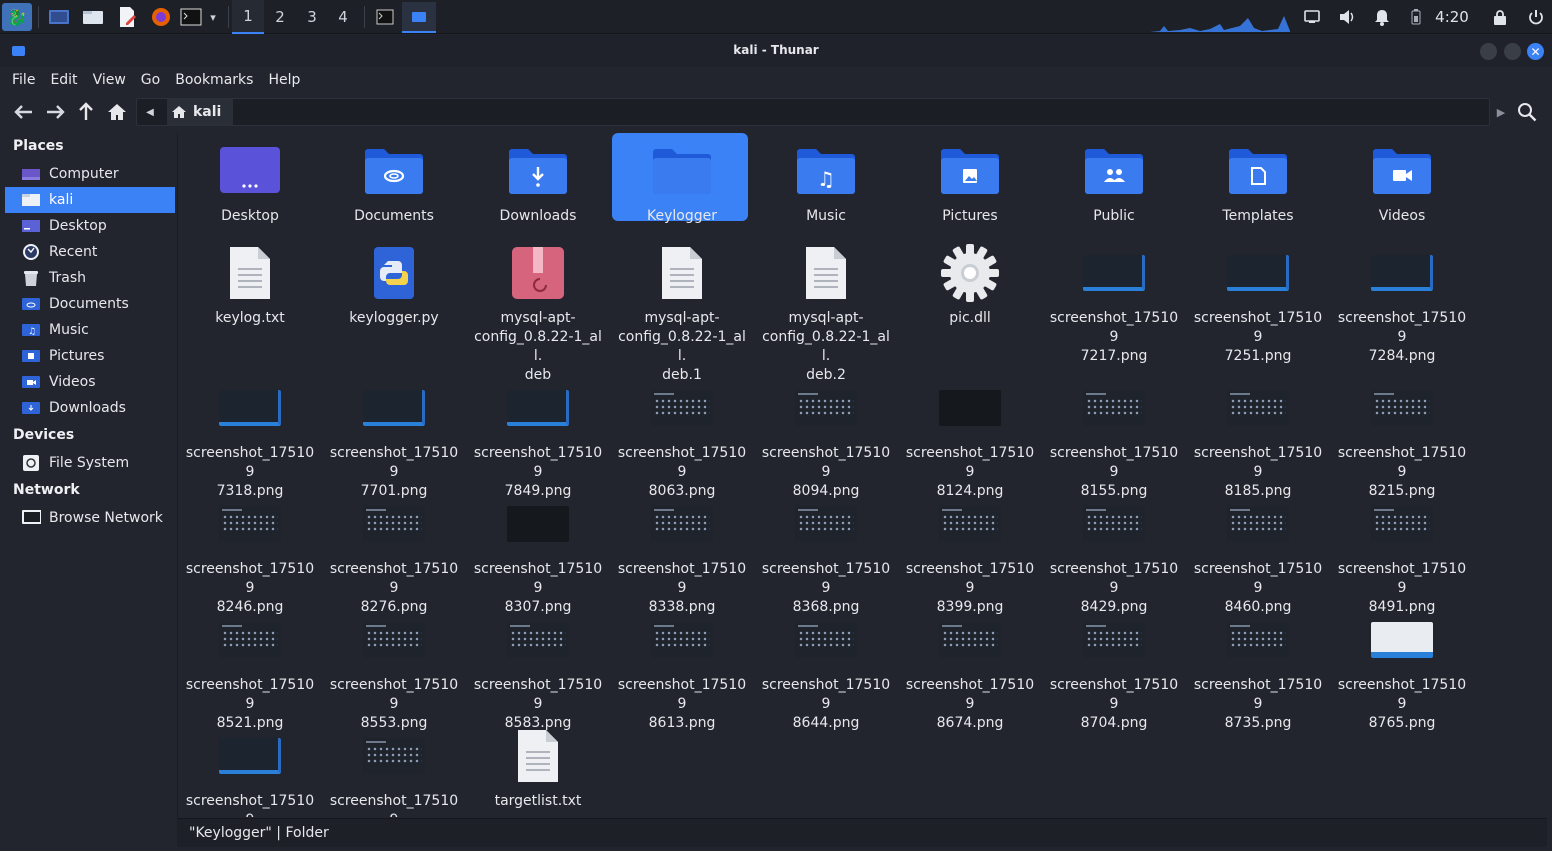  Describe the element at coordinates (826, 670) in the screenshot. I see `file-item: screenshot_175109 8644.png` at that location.